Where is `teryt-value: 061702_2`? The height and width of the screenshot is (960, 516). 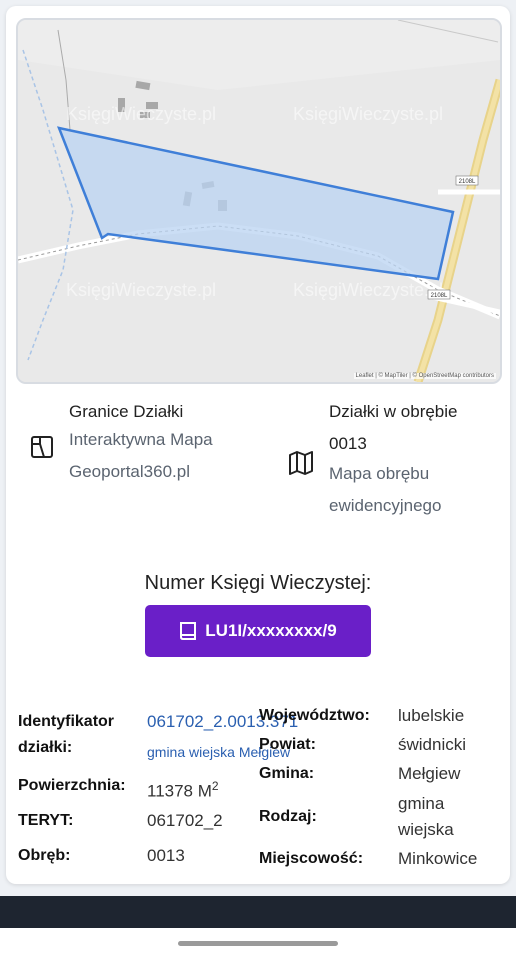 teryt-value: 061702_2 is located at coordinates (185, 820).